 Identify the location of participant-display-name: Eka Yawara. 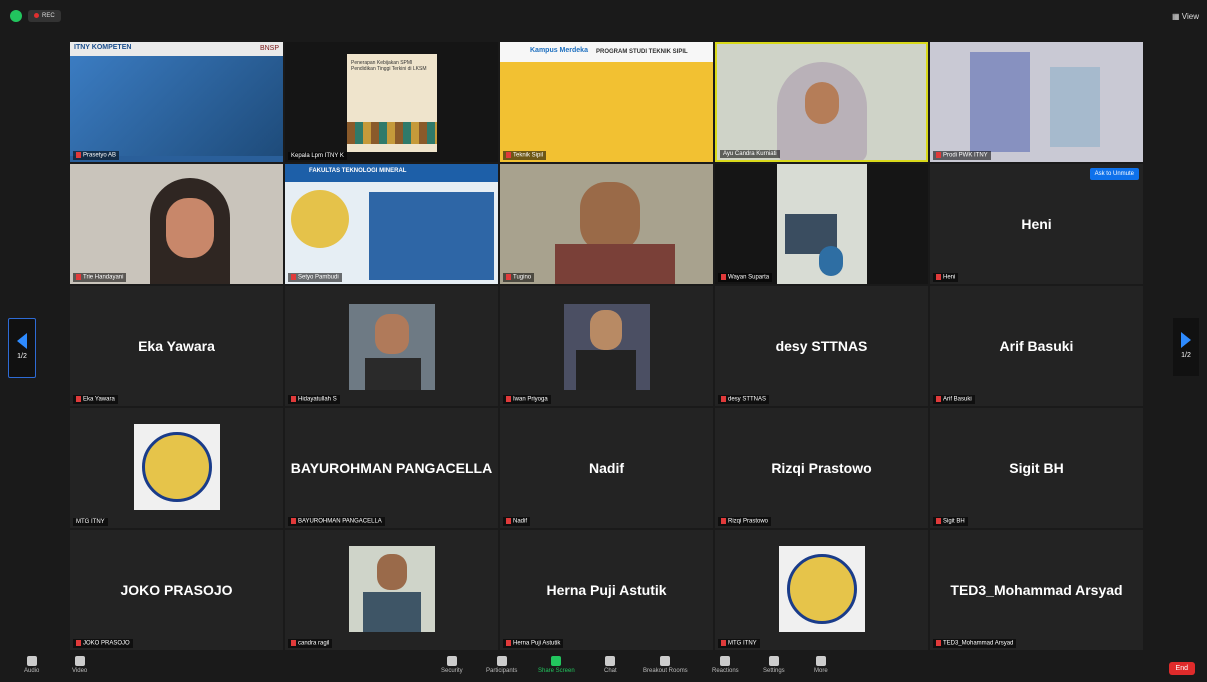
(176, 346).